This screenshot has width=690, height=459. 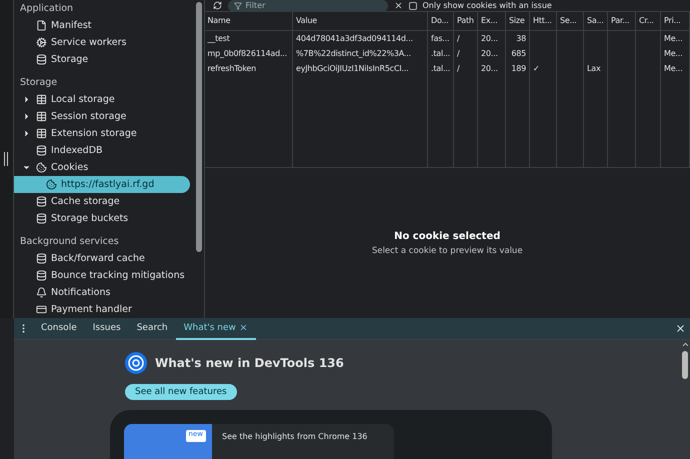 I want to click on sidebar-item: Storage buckets, so click(x=102, y=218).